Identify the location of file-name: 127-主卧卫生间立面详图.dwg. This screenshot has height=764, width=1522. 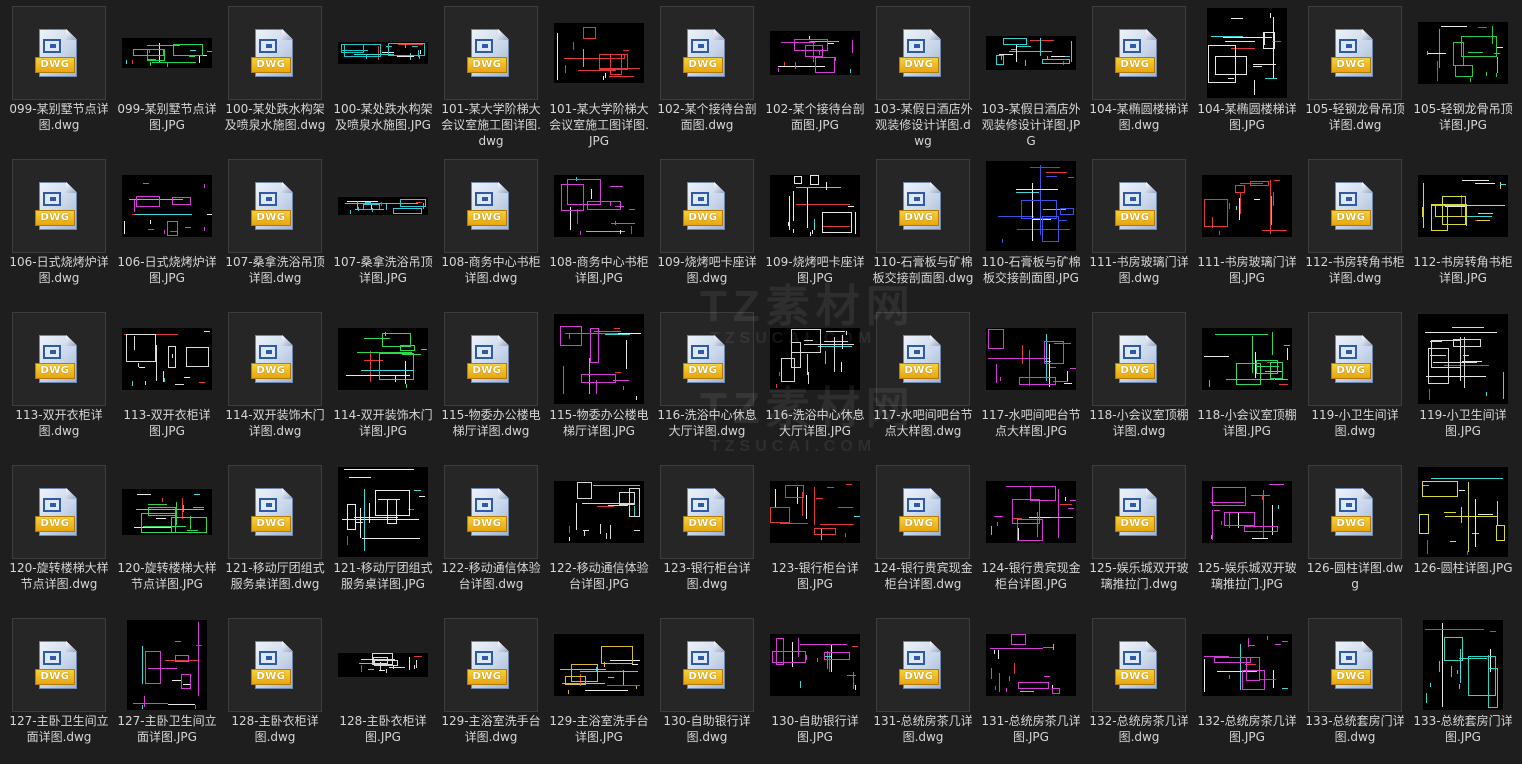
(59, 729).